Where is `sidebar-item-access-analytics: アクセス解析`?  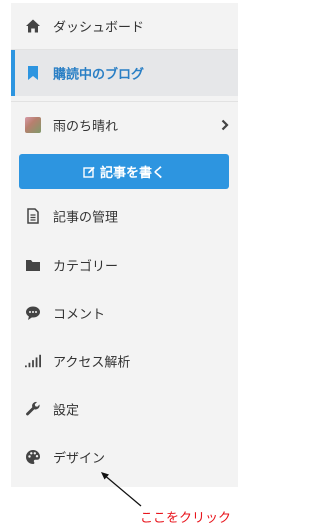 sidebar-item-access-analytics: アクセス解析 is located at coordinates (124, 361).